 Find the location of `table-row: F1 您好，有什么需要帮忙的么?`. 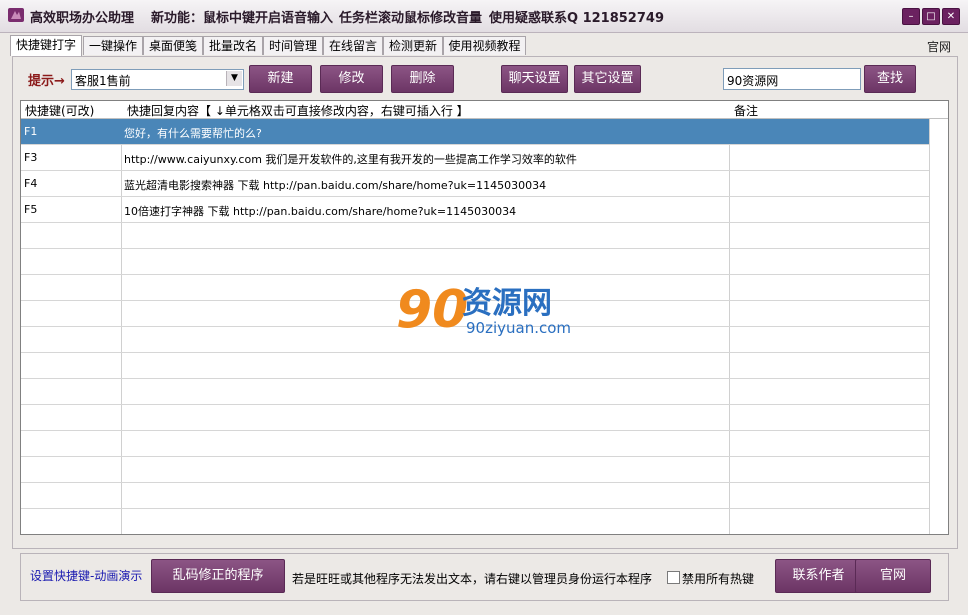

table-row: F1 您好，有什么需要帮忙的么? is located at coordinates (475, 132).